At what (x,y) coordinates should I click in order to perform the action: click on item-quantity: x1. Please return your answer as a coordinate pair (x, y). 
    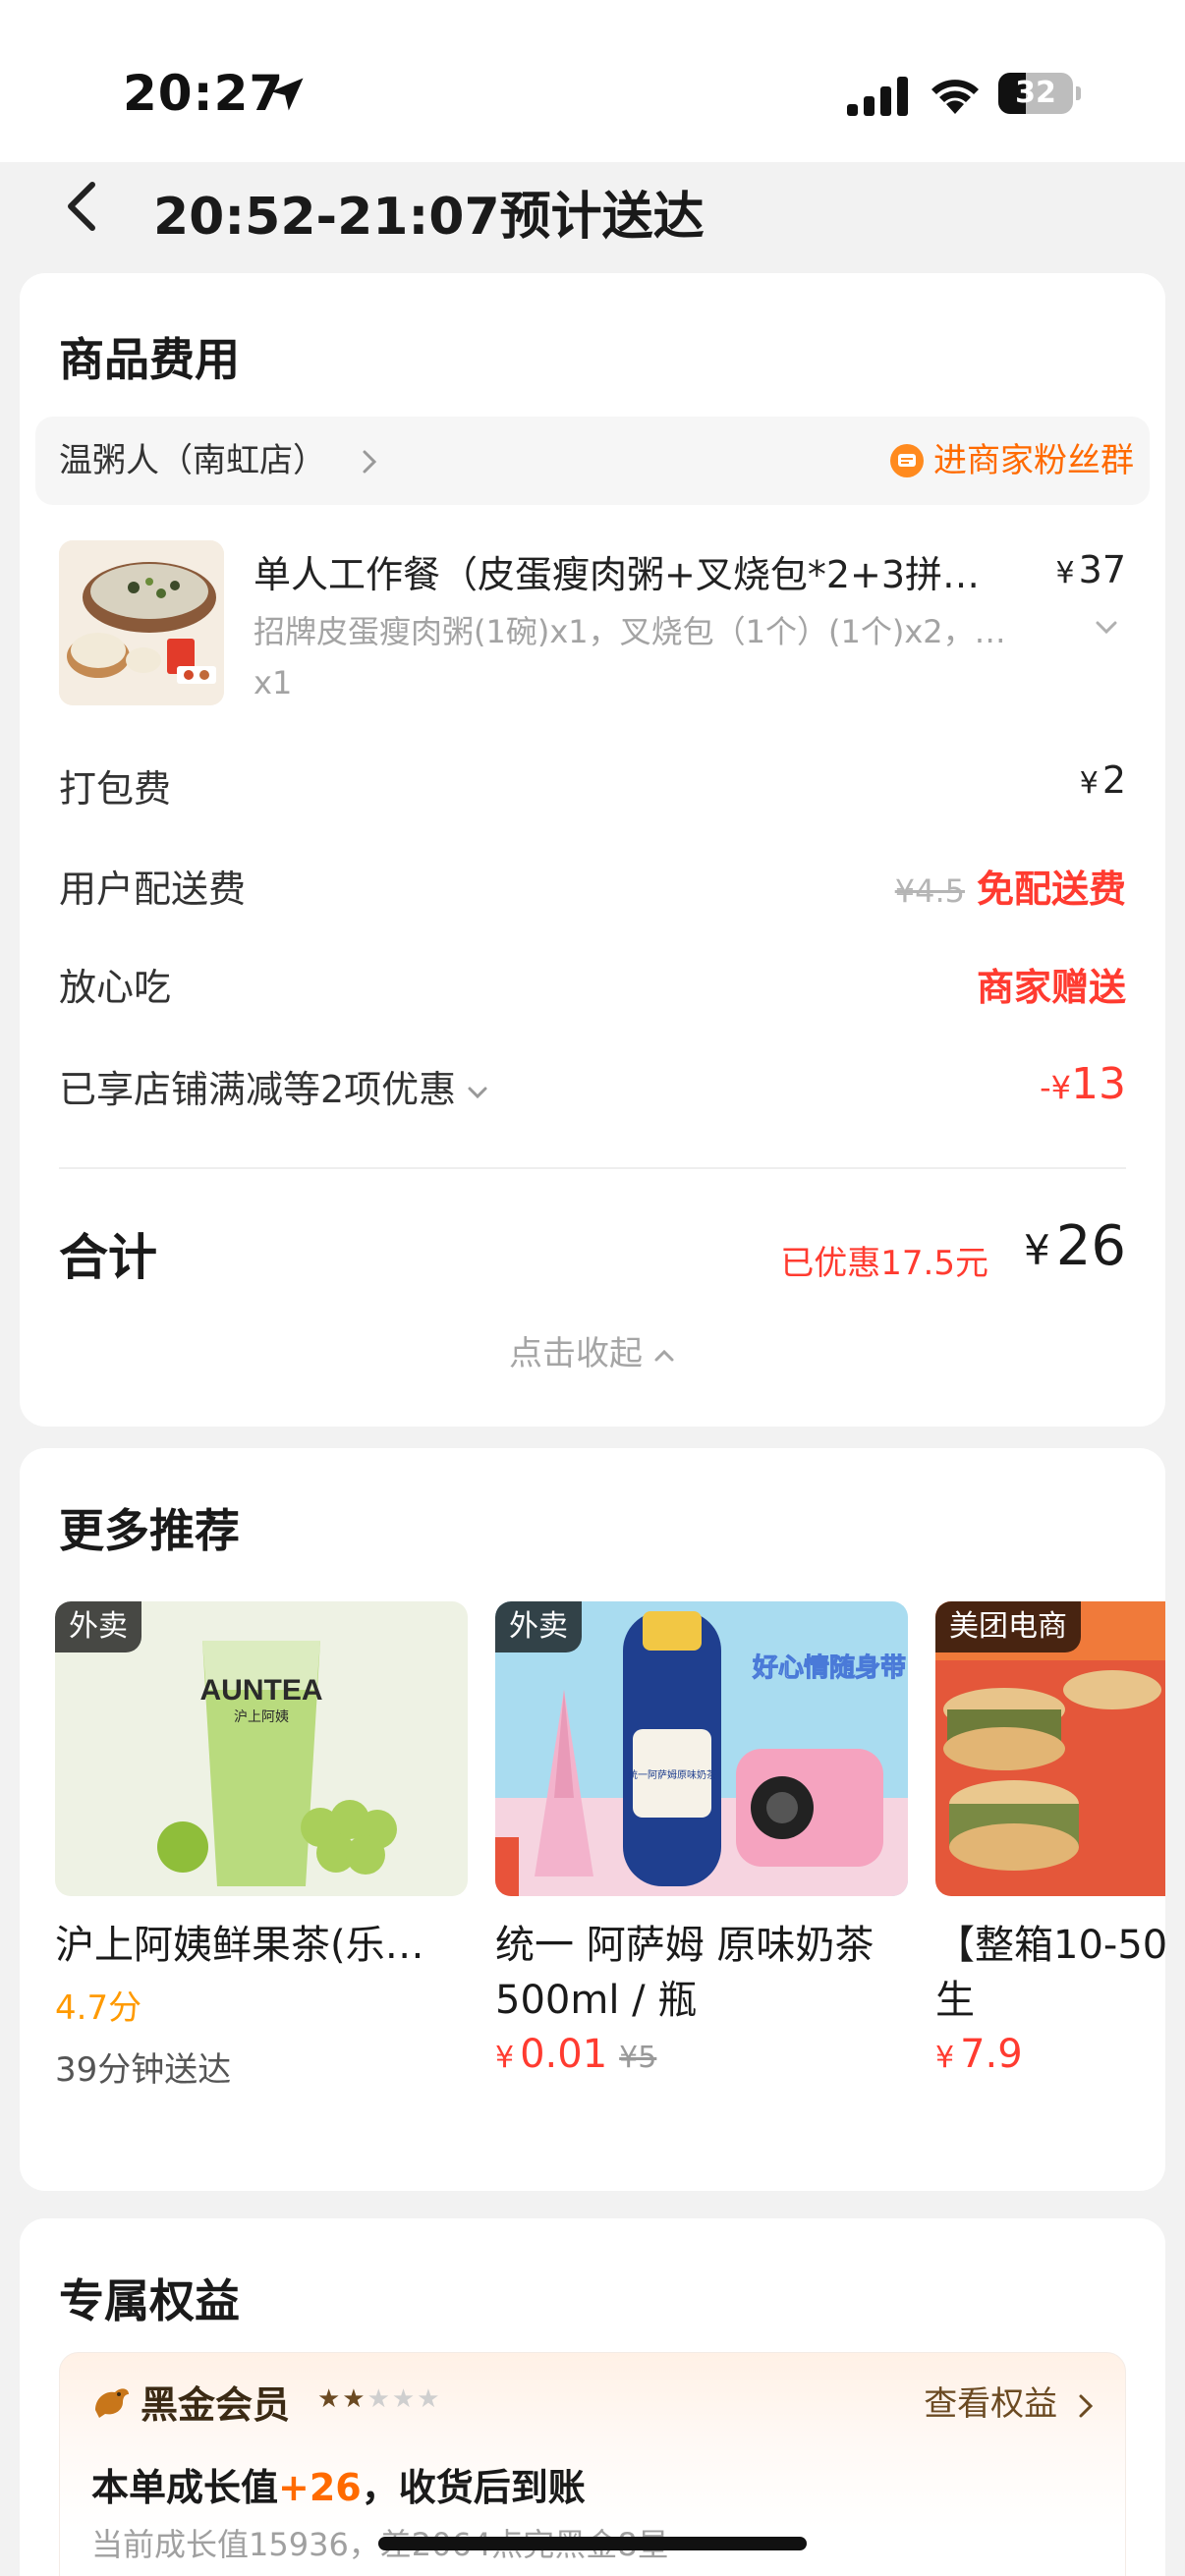
    Looking at the image, I should click on (274, 682).